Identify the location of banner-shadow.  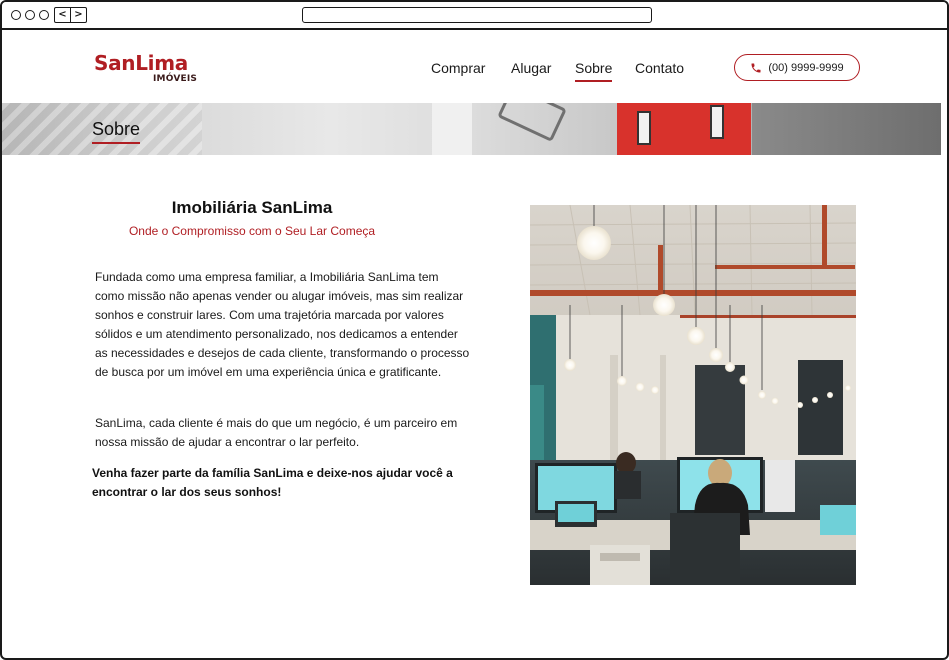
(846, 129).